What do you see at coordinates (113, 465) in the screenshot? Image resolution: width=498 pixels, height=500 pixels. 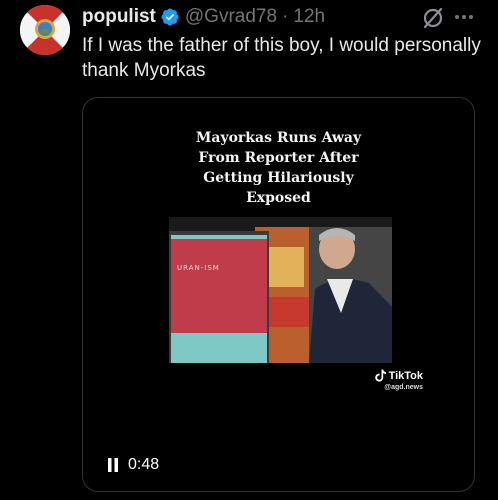 I see `pause-icon` at bounding box center [113, 465].